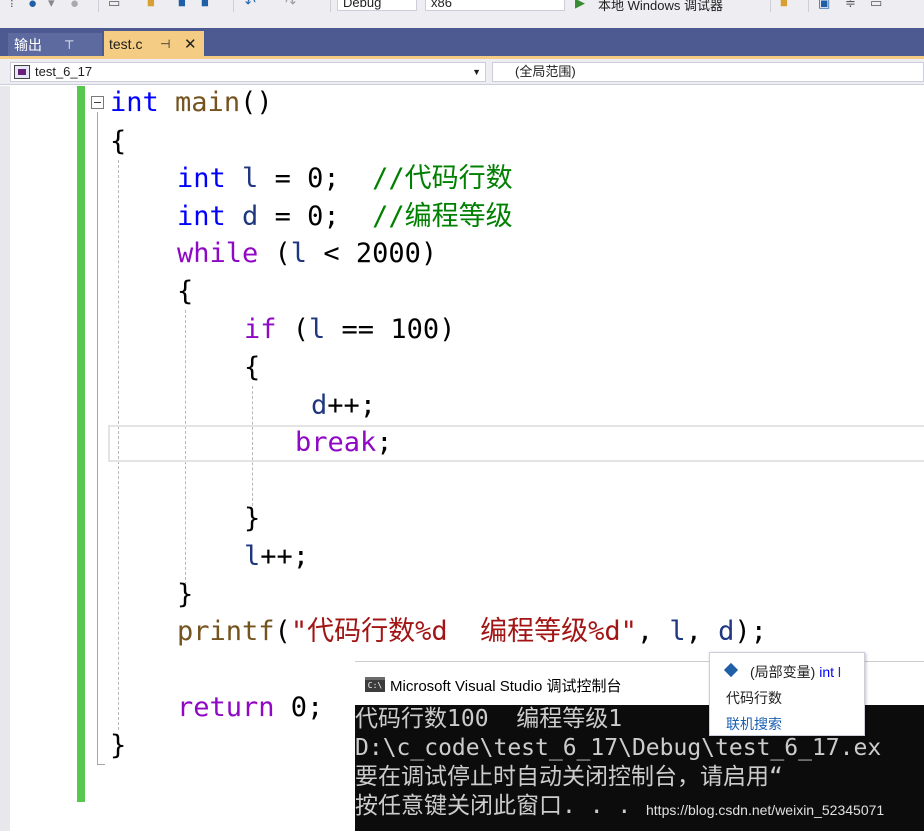 The height and width of the screenshot is (831, 924). Describe the element at coordinates (97, 102) in the screenshot. I see `collapse-icon` at that location.